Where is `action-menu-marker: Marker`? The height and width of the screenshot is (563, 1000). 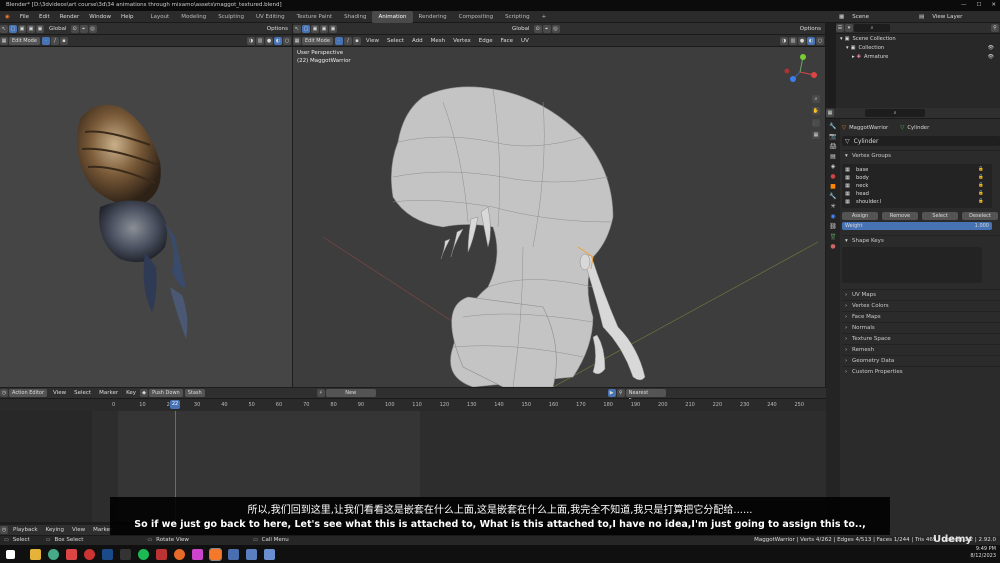
action-menu-marker: Marker is located at coordinates (108, 393).